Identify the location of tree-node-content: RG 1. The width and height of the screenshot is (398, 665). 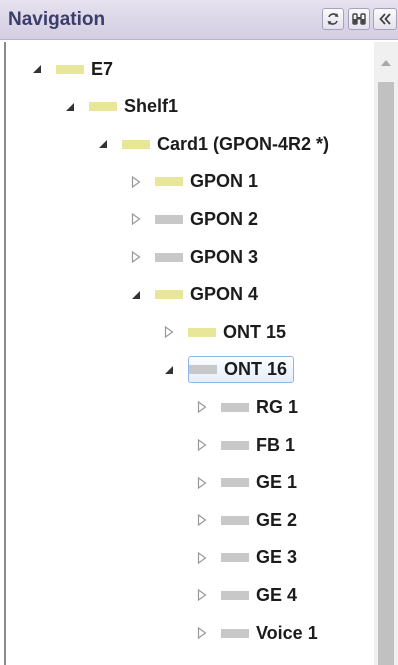
(259, 407).